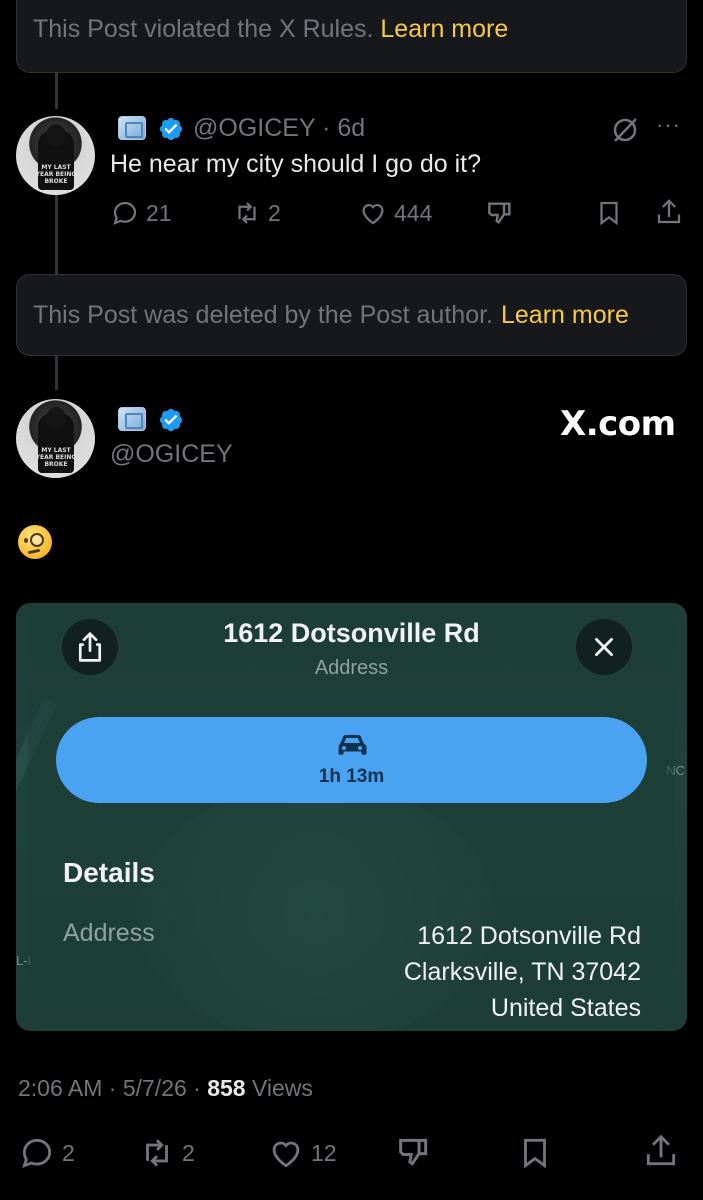 The image size is (703, 1200). Describe the element at coordinates (203, 29) in the screenshot. I see `violated-notice-text: This Post violated the X Rules.` at that location.